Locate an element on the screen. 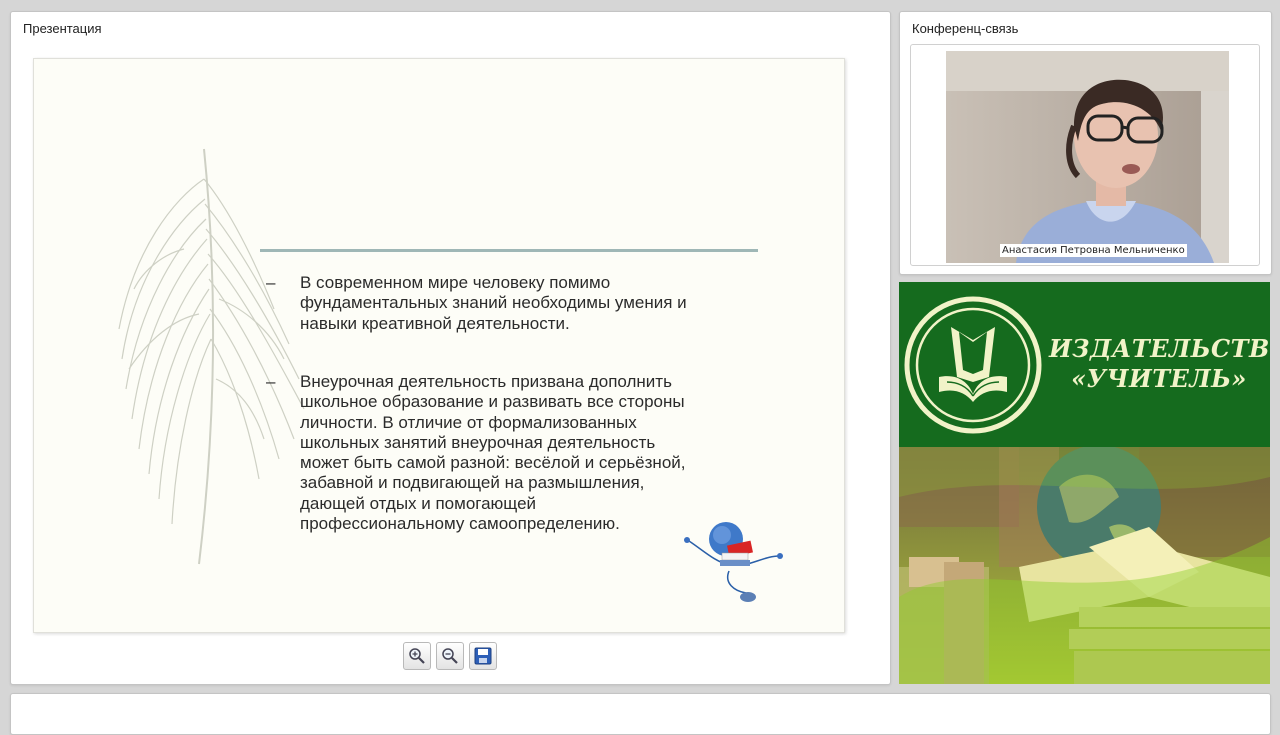  video-frame: Анастасия Петровна Мельниченко is located at coordinates (1085, 155).